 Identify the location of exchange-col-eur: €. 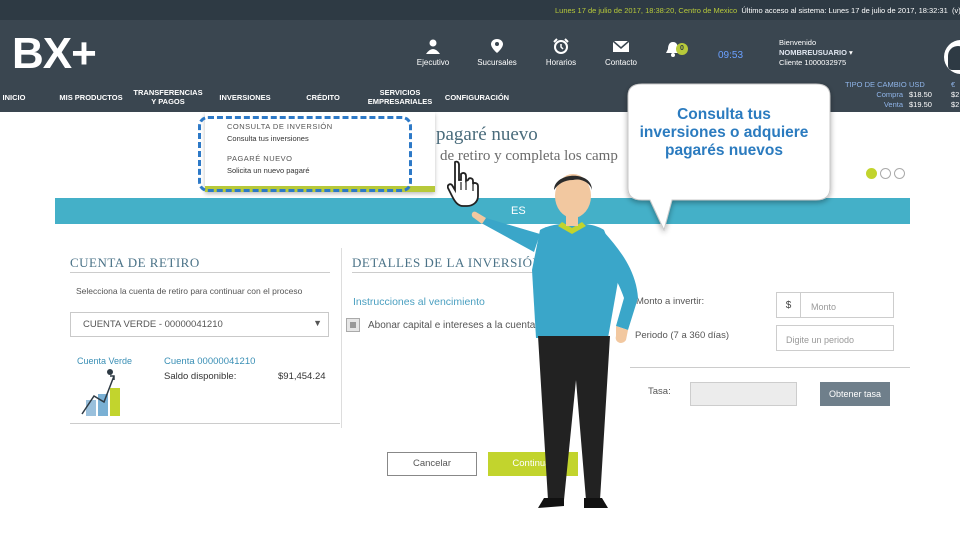
(953, 84).